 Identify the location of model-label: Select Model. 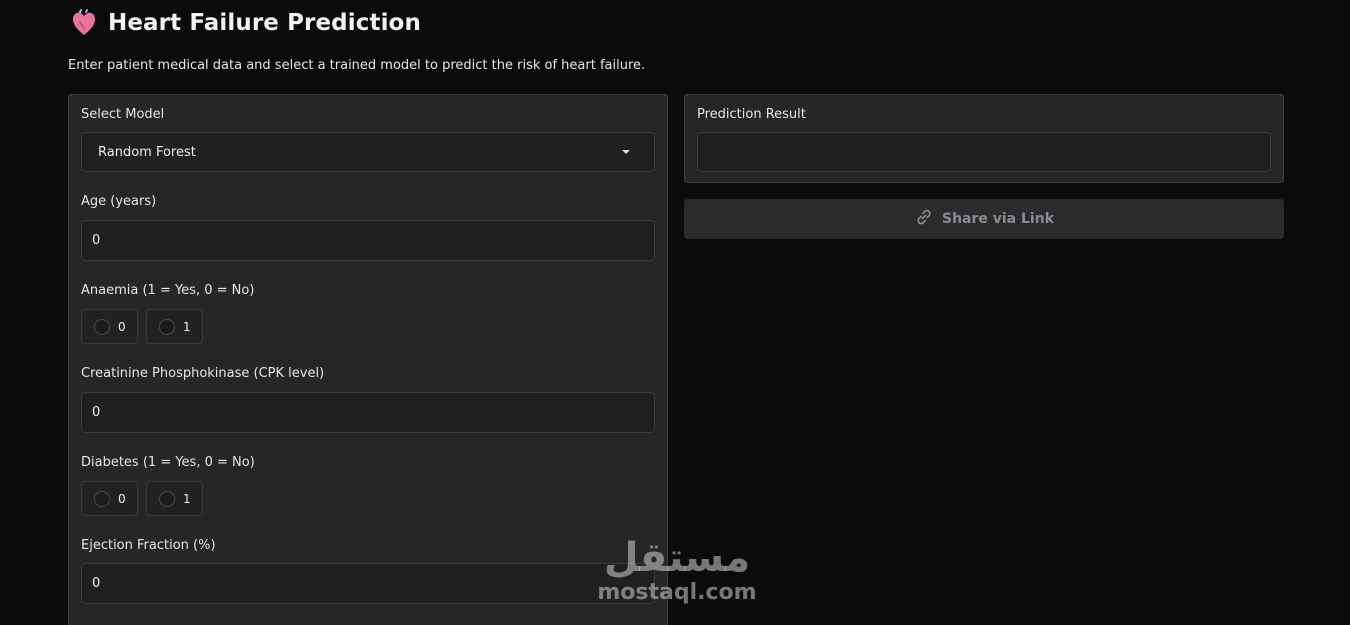
(123, 114).